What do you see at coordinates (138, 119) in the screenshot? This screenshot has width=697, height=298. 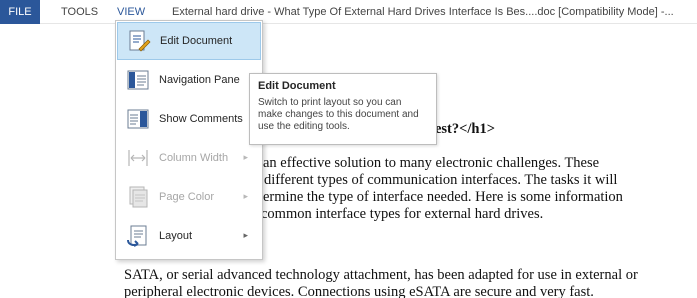 I see `show-comments-icon` at bounding box center [138, 119].